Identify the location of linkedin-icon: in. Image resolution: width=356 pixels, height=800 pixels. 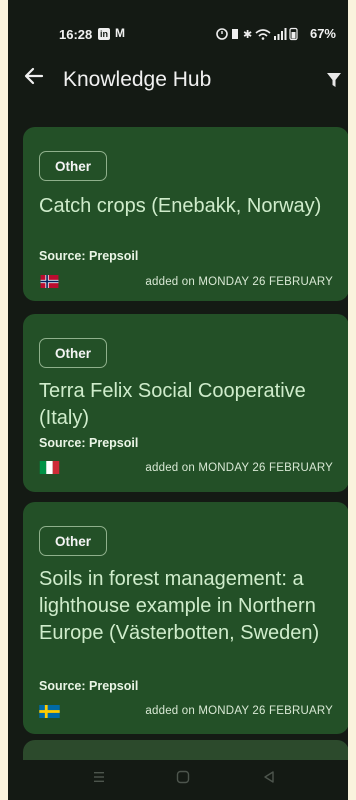
(104, 34).